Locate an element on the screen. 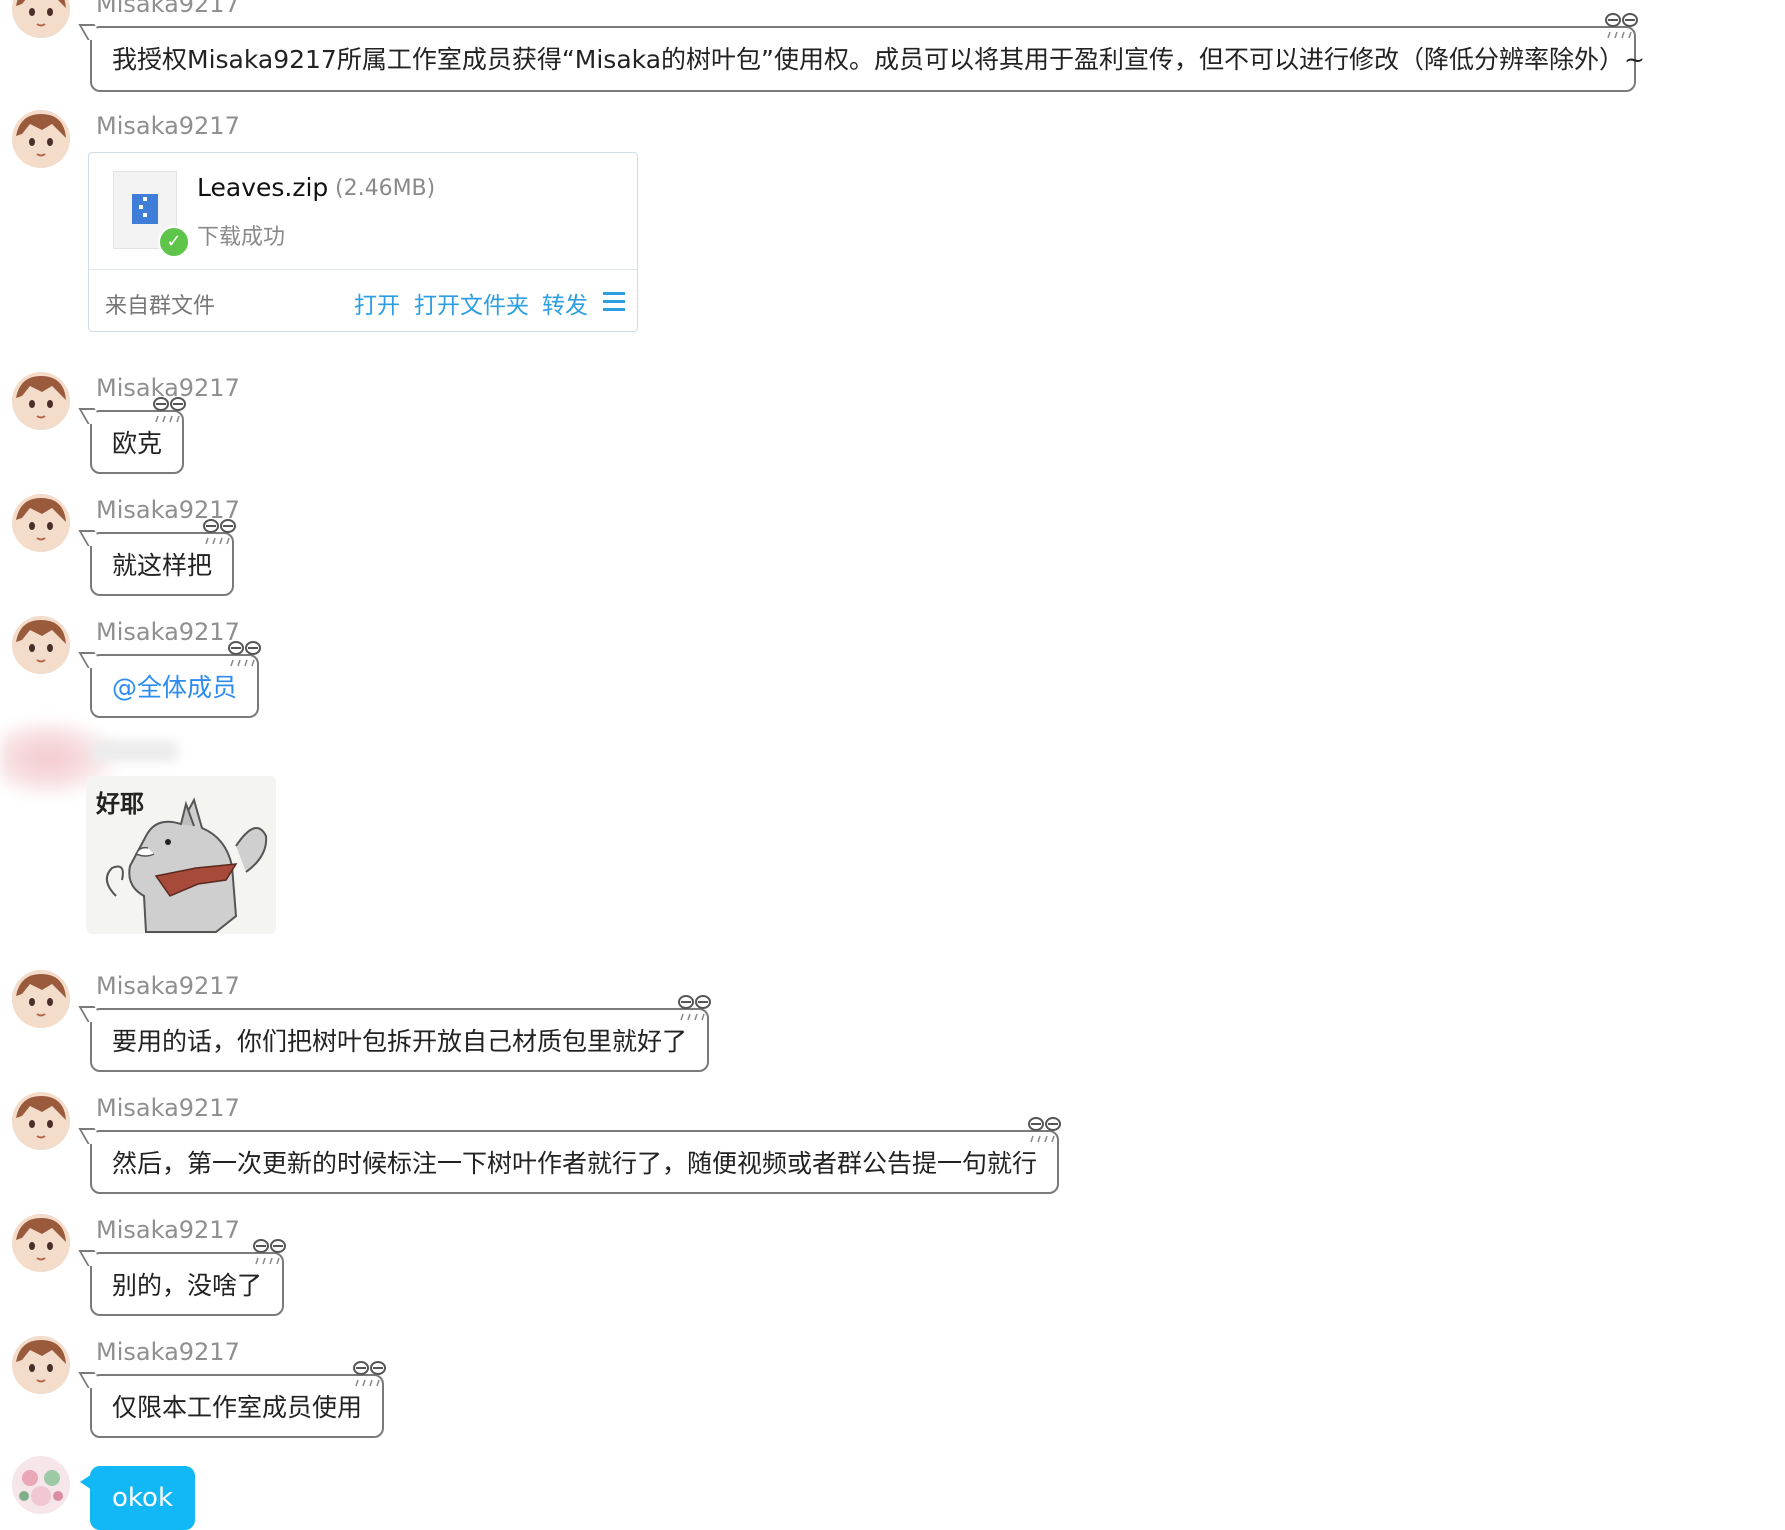  message-bubble: 要用的话，你们把树叶包拆开放自己材质包里就好了 is located at coordinates (395, 1033).